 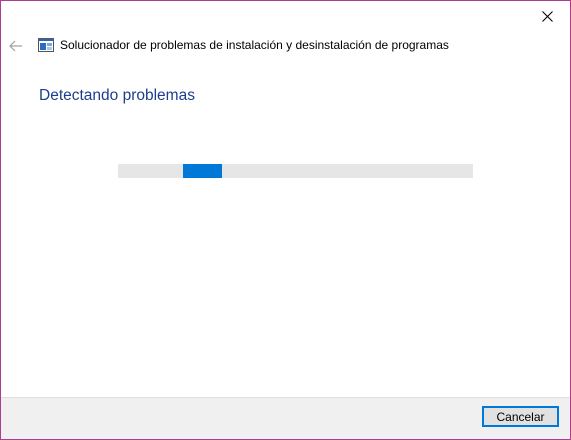 I want to click on close-button, so click(x=547, y=16).